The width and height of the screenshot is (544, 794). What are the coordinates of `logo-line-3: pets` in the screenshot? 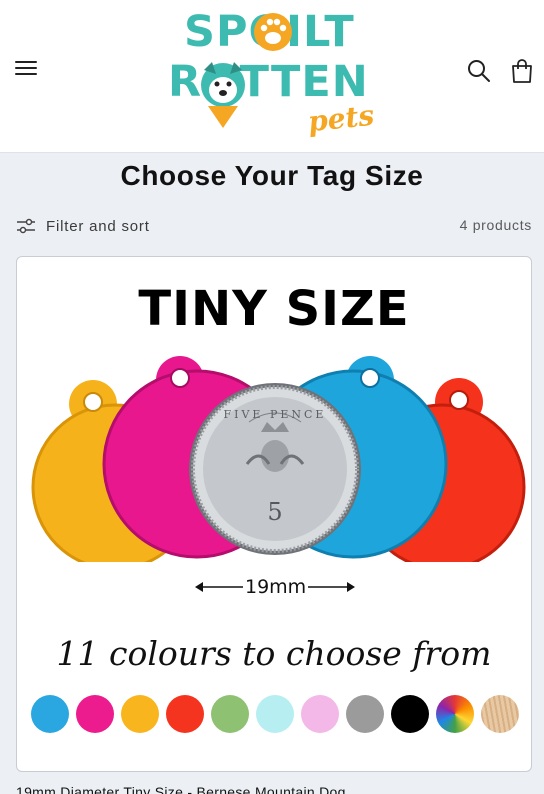 It's located at (341, 118).